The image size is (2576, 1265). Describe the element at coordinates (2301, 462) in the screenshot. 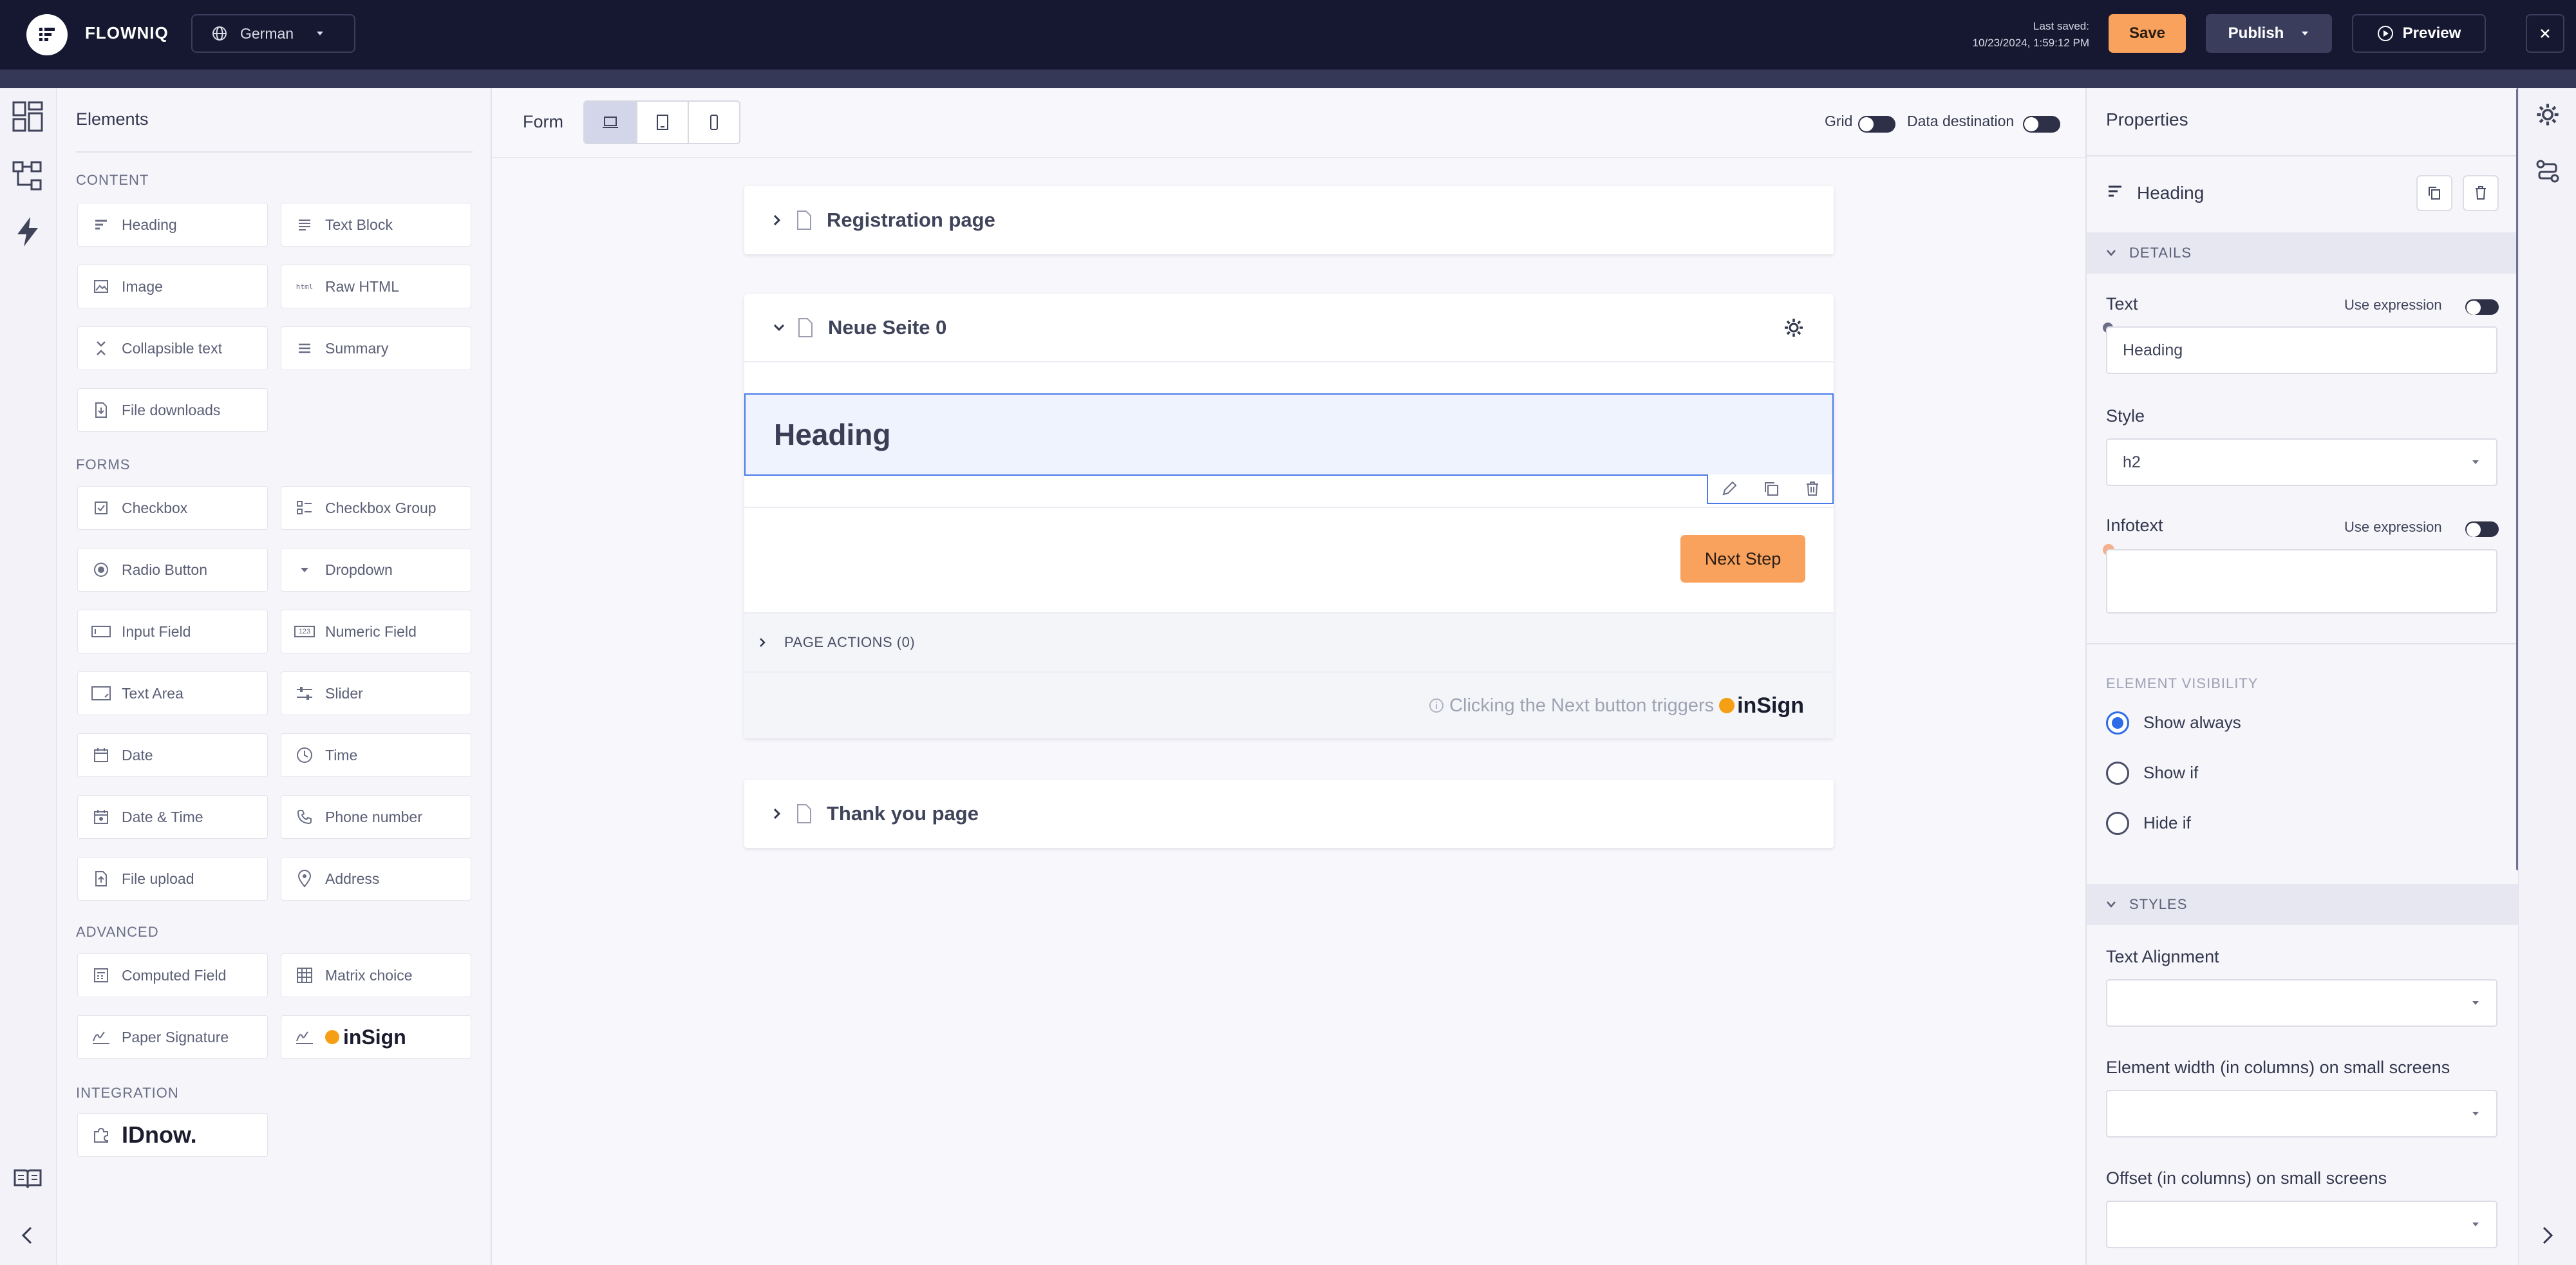

I see `style-select: h2` at that location.